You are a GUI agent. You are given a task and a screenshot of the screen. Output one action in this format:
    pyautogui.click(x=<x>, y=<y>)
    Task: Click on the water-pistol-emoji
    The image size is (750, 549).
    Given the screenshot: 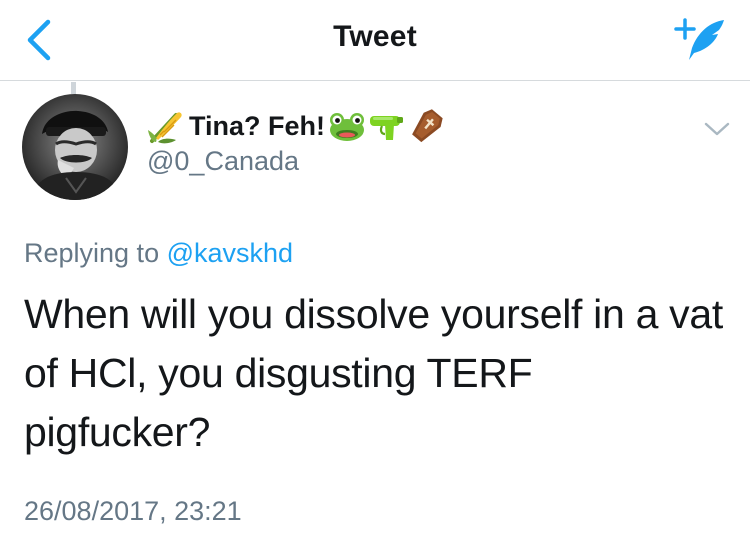 What is the action you would take?
    pyautogui.click(x=387, y=128)
    